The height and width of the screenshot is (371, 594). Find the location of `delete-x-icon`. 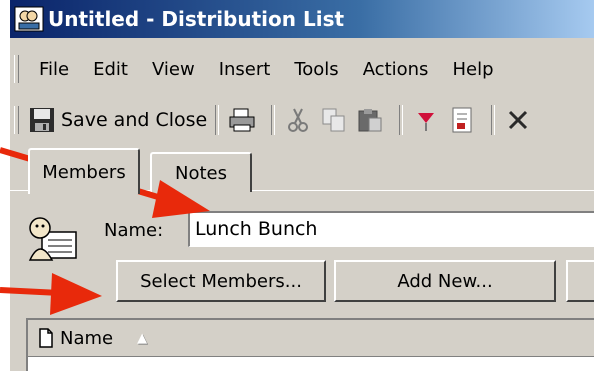

delete-x-icon is located at coordinates (518, 120).